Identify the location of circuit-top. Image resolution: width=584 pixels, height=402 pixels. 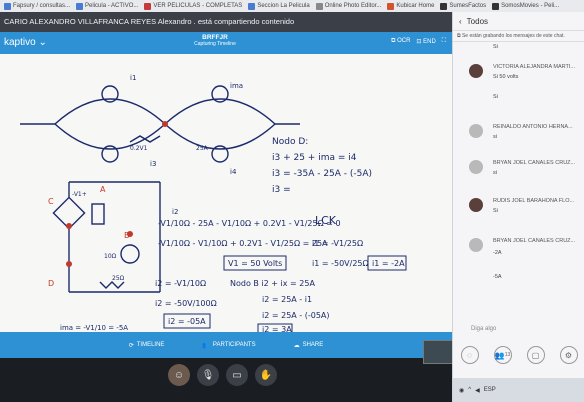
(160, 124).